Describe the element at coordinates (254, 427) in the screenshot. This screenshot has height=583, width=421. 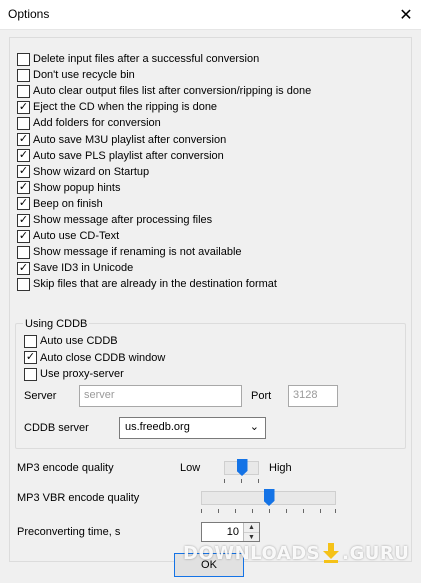
I see `chevron-down-icon: ⌄` at that location.